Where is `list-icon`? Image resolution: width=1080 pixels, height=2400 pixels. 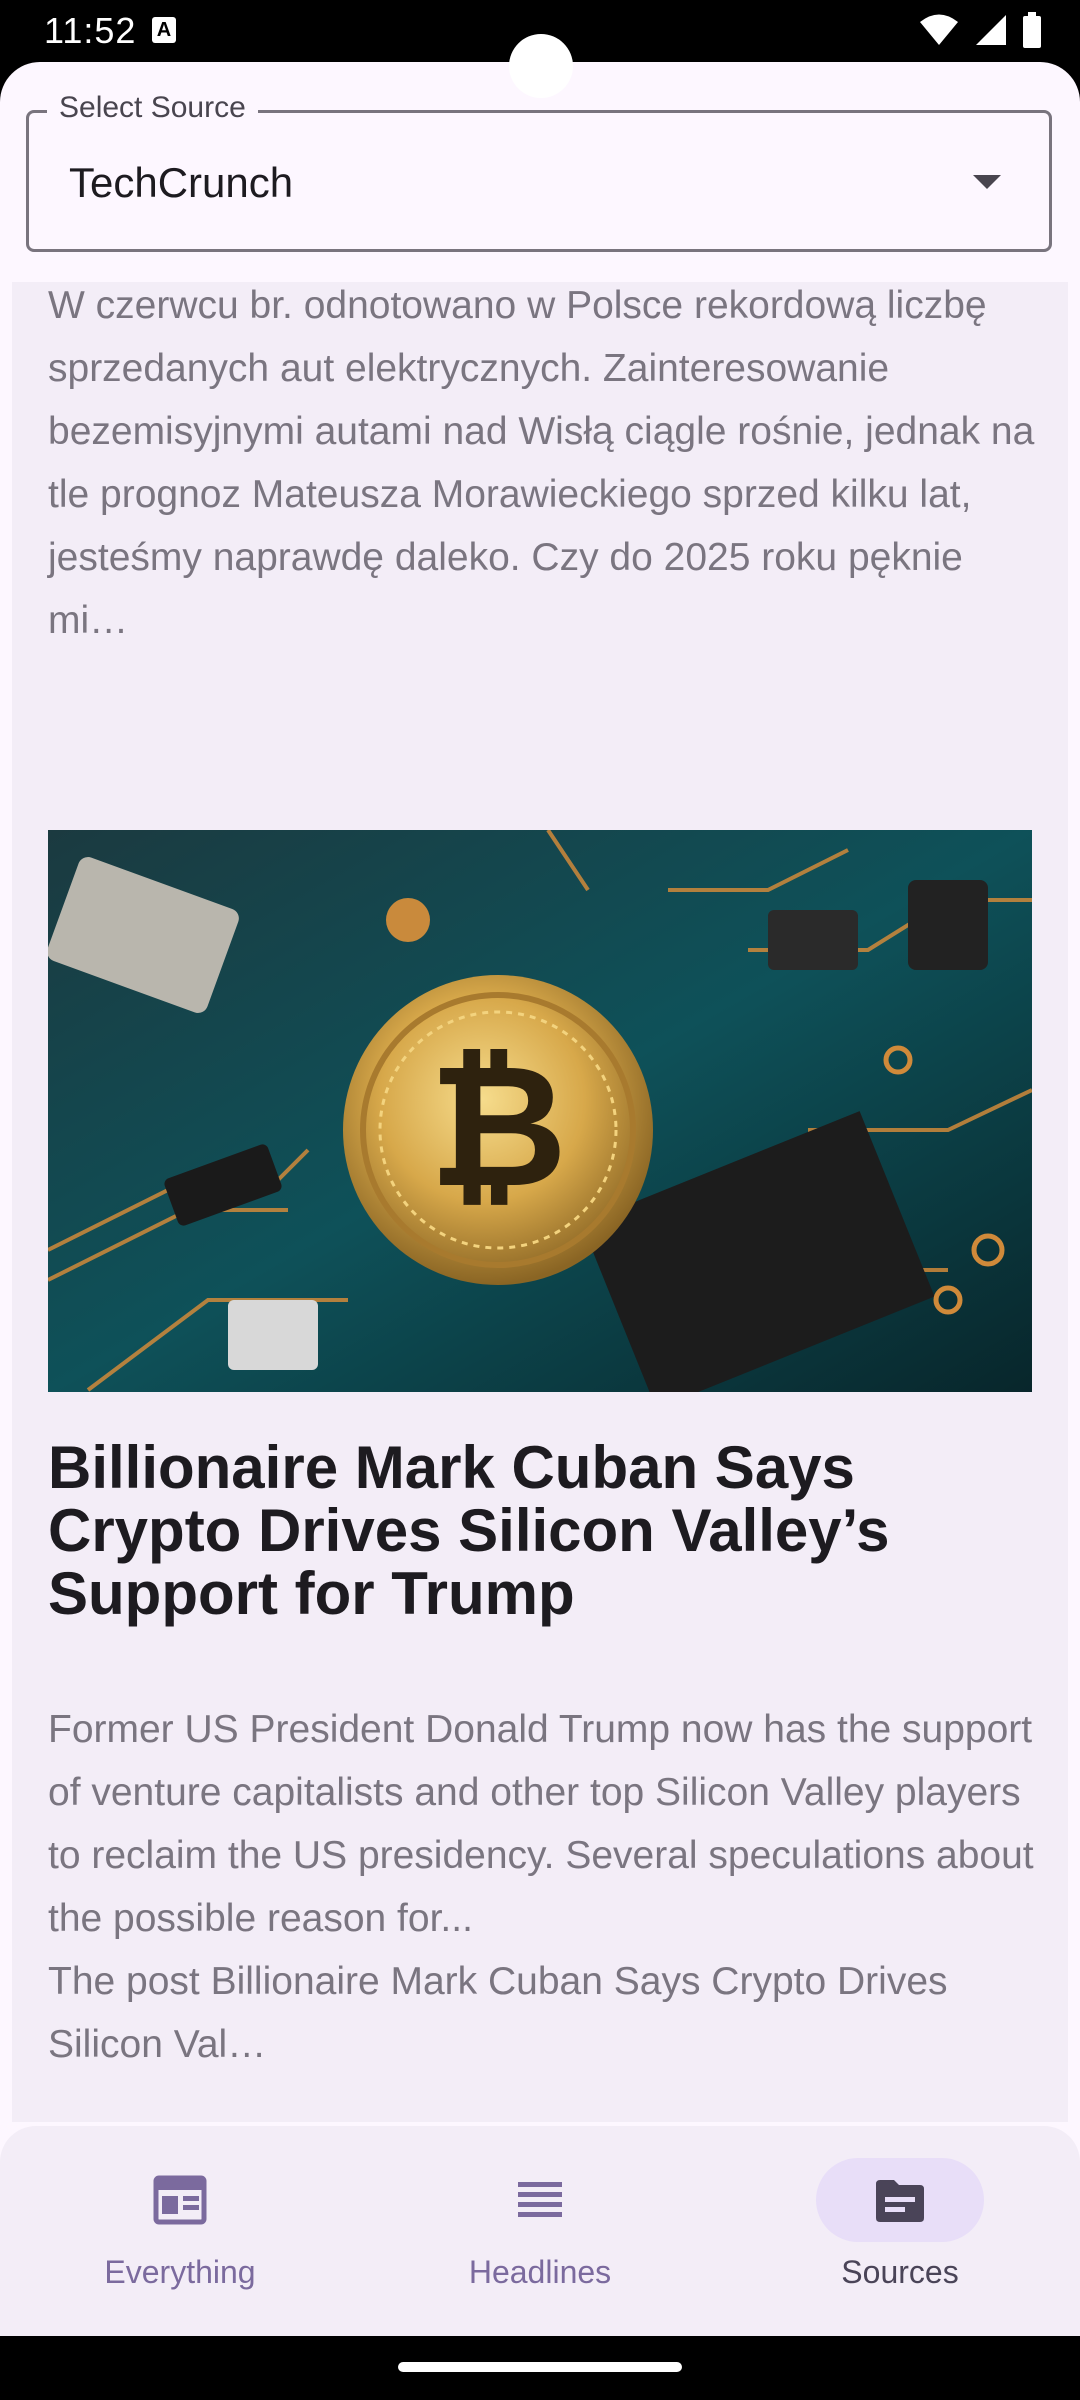
list-icon is located at coordinates (540, 2199).